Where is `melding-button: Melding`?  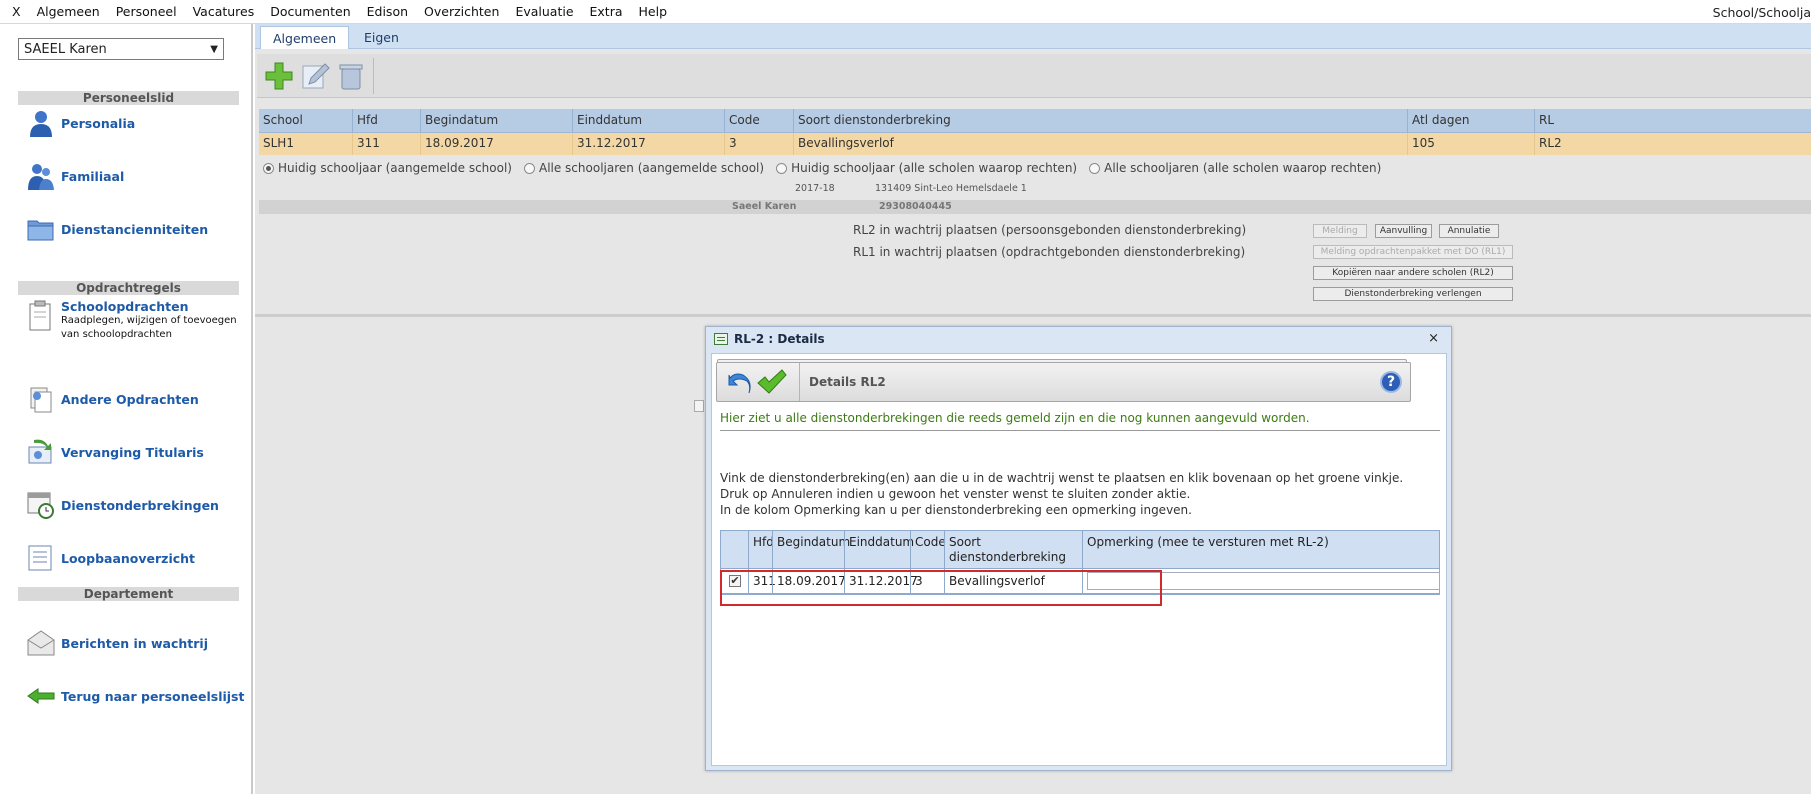
melding-button: Melding is located at coordinates (1340, 231).